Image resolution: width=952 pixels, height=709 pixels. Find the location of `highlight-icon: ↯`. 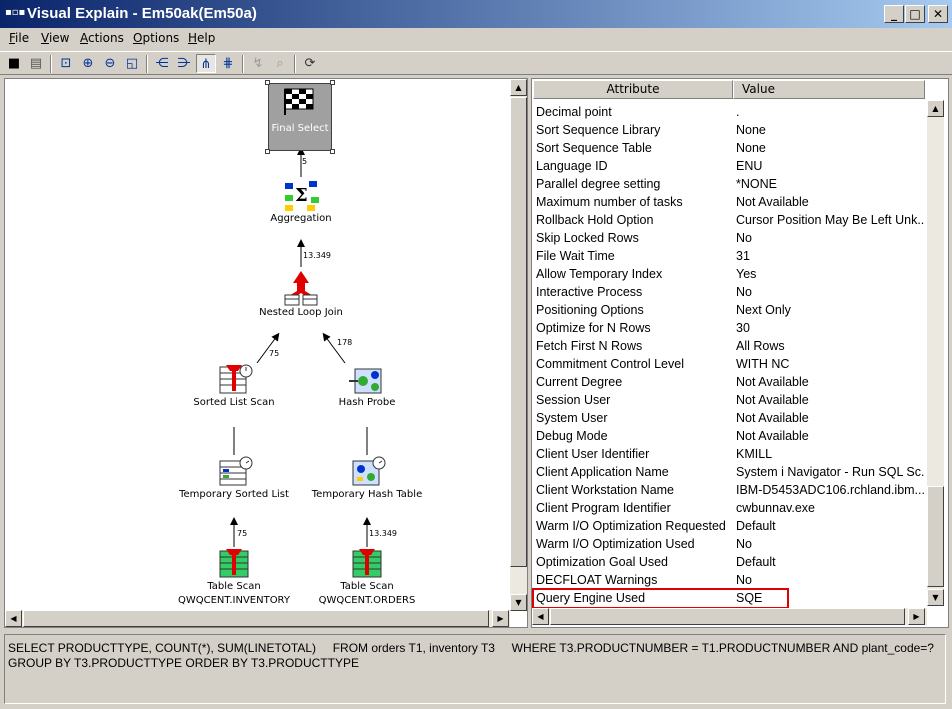

highlight-icon: ↯ is located at coordinates (258, 63).